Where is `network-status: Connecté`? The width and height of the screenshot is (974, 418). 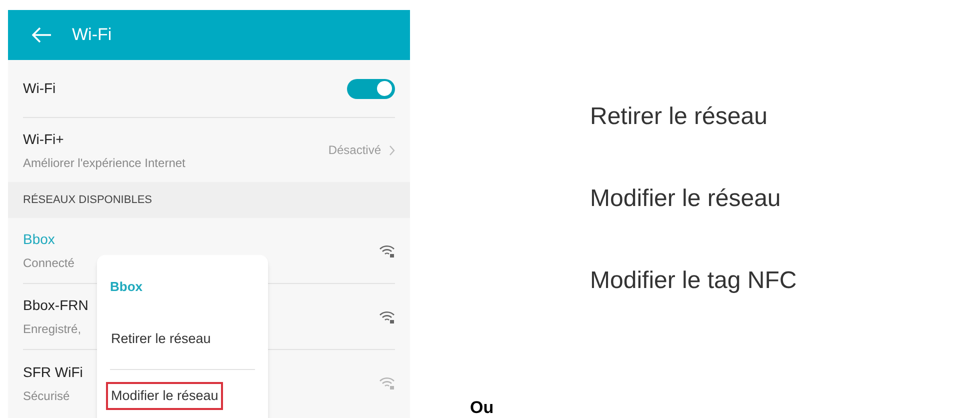 network-status: Connecté is located at coordinates (48, 263).